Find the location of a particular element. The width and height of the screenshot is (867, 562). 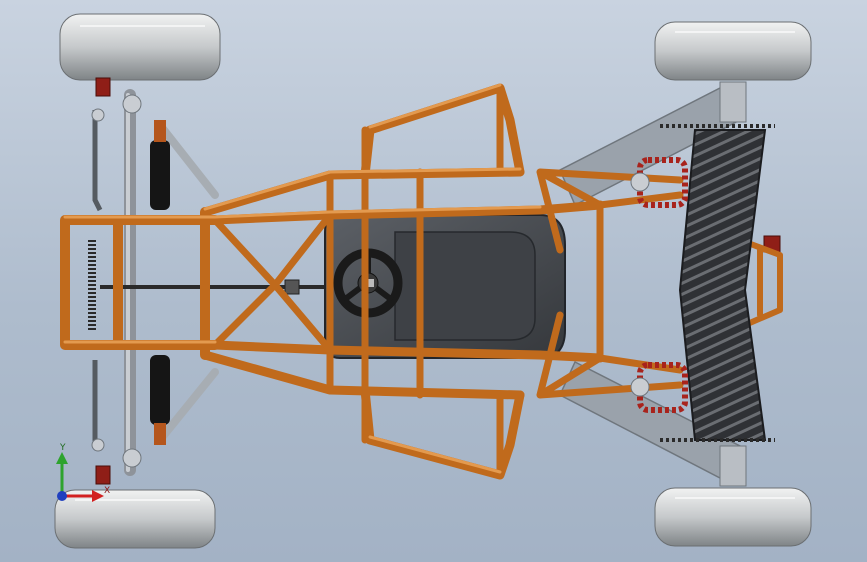

triad-x-label: X is located at coordinates (107, 491).